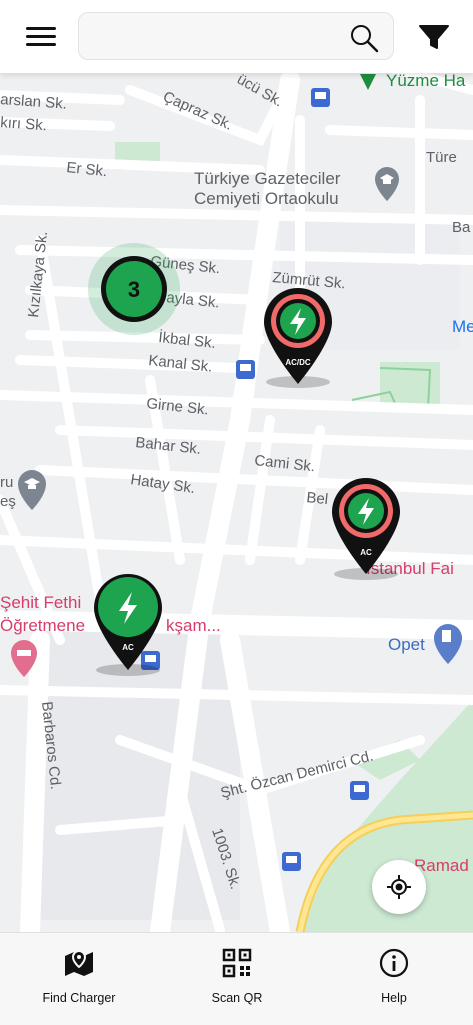  Describe the element at coordinates (394, 963) in the screenshot. I see `info-icon` at that location.